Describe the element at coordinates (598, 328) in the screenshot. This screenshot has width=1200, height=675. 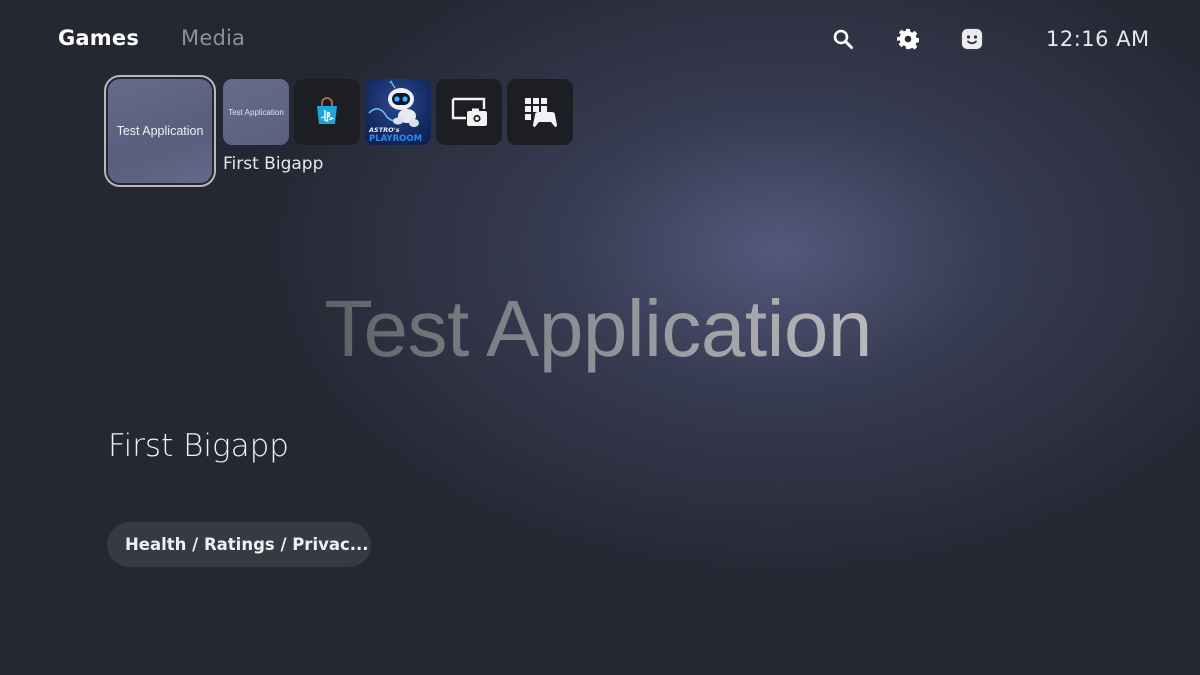
I see `hero-title-art: Test Application` at that location.